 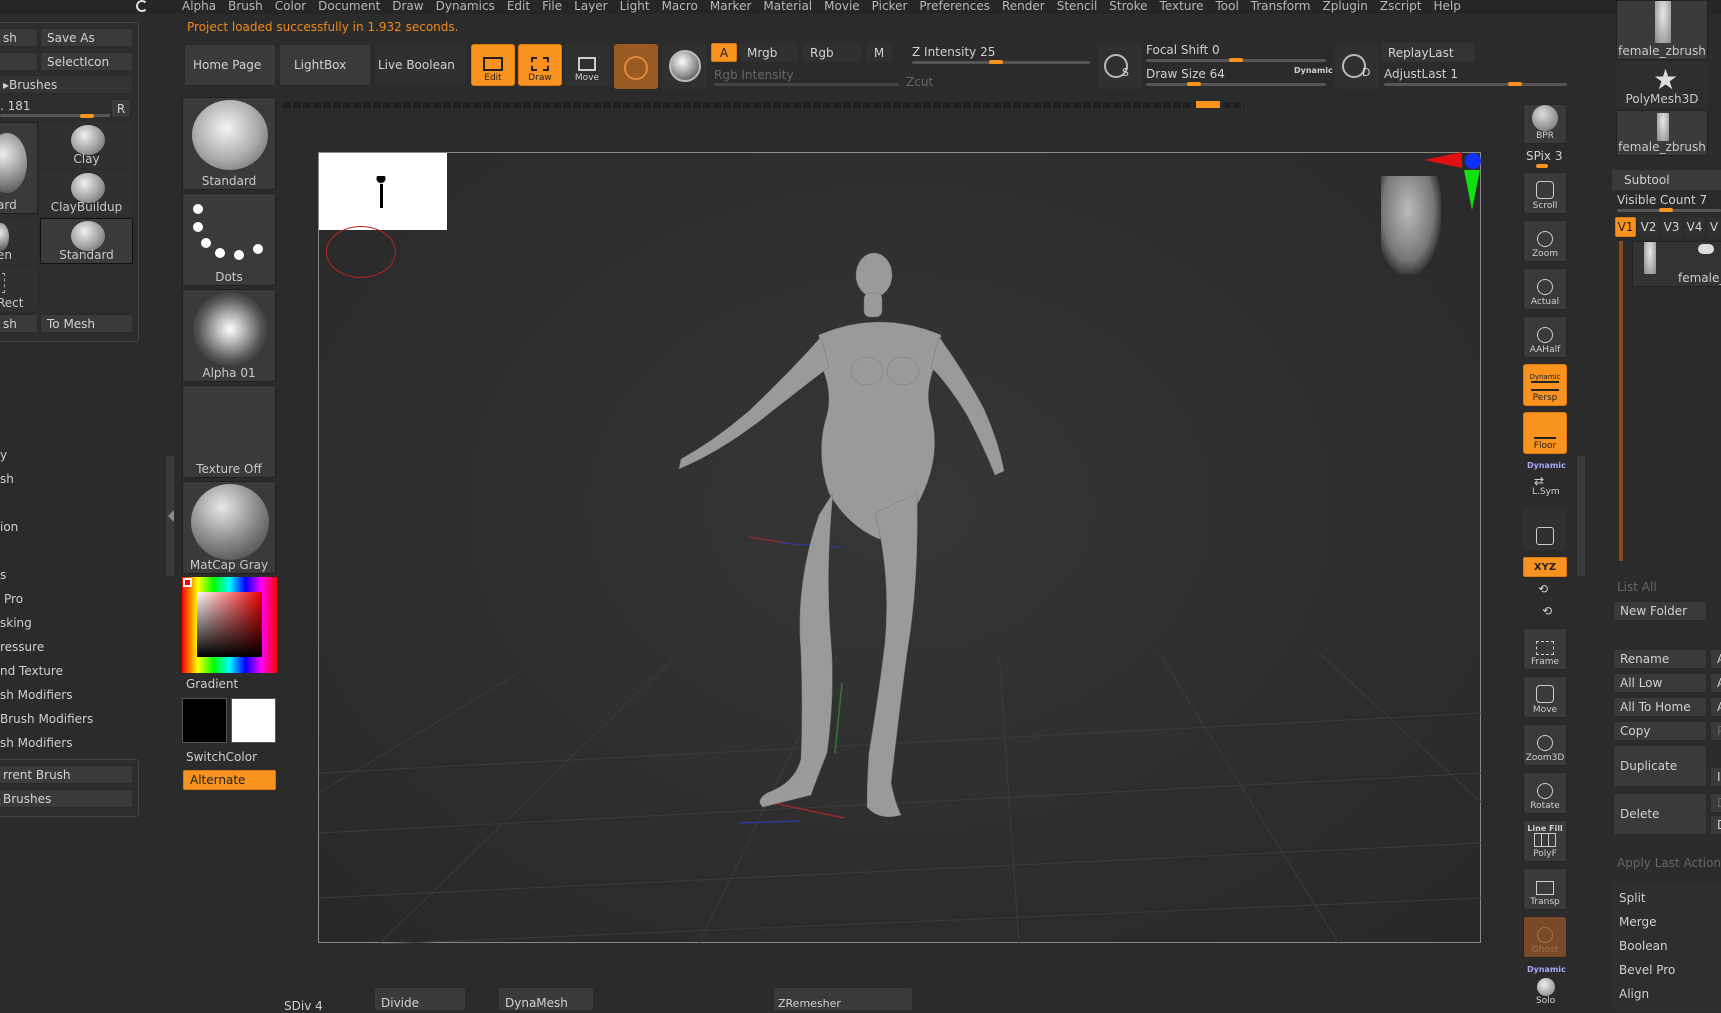 What do you see at coordinates (1545, 567) in the screenshot?
I see `xyz-button: XYZ` at bounding box center [1545, 567].